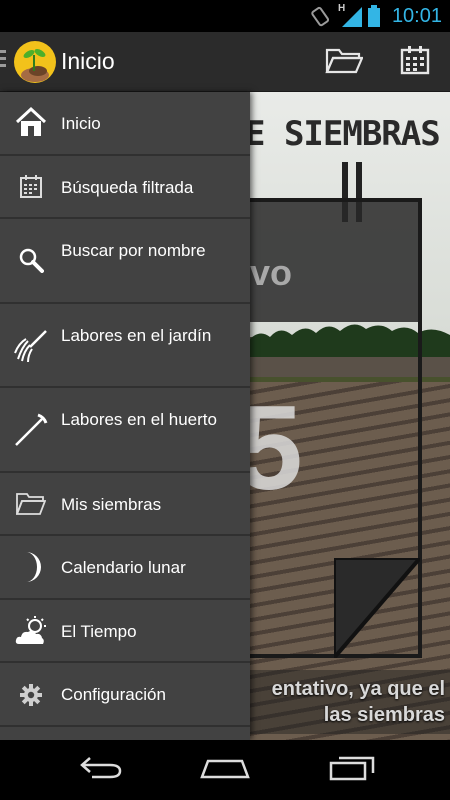 The height and width of the screenshot is (800, 450). I want to click on background-footer-text: entativo, ya que el las siembras, so click(358, 702).